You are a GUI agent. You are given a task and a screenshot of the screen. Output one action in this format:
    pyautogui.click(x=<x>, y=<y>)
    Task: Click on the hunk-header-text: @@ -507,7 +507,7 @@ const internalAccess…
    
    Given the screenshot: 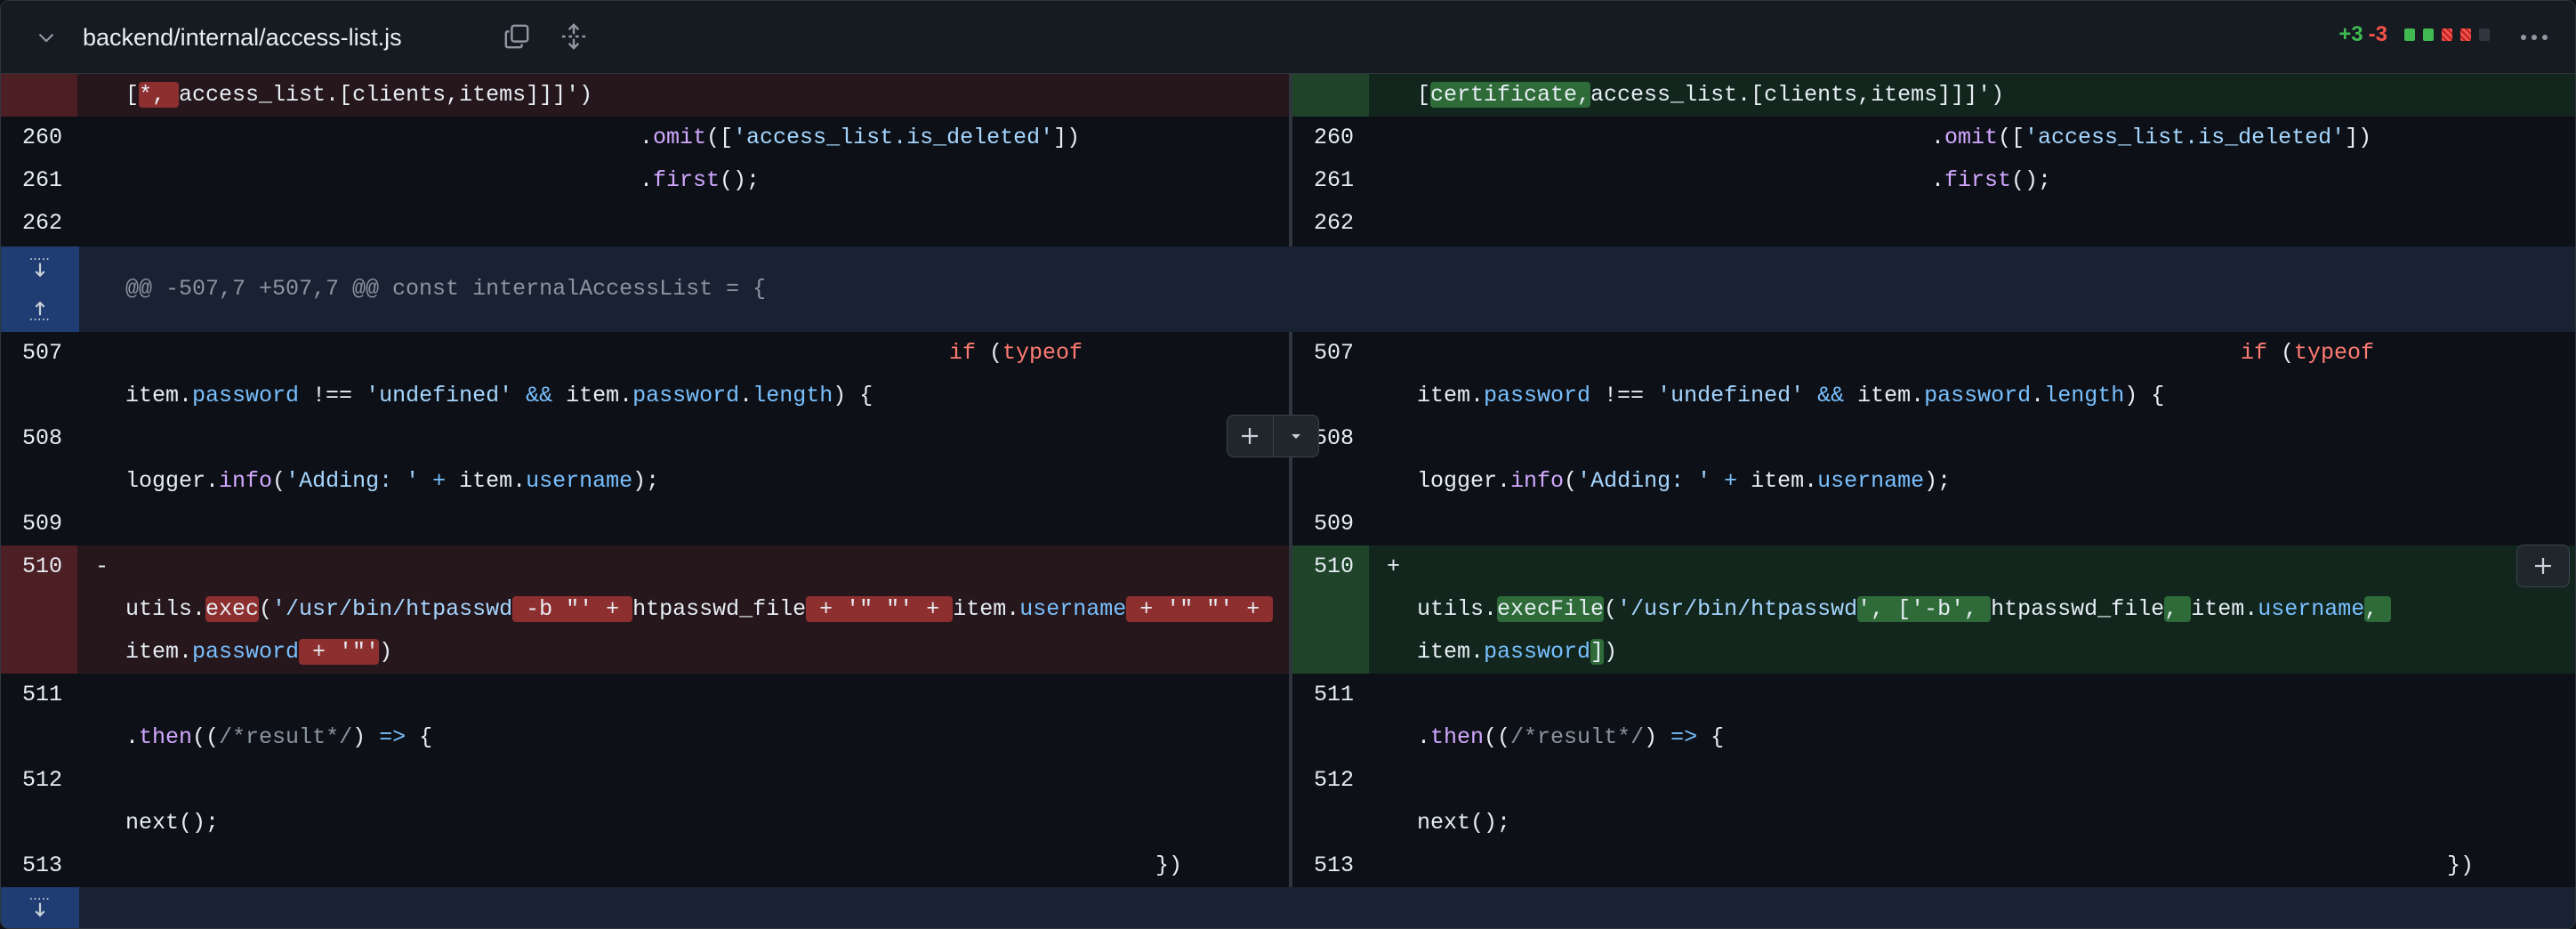 What is the action you would take?
    pyautogui.click(x=446, y=289)
    